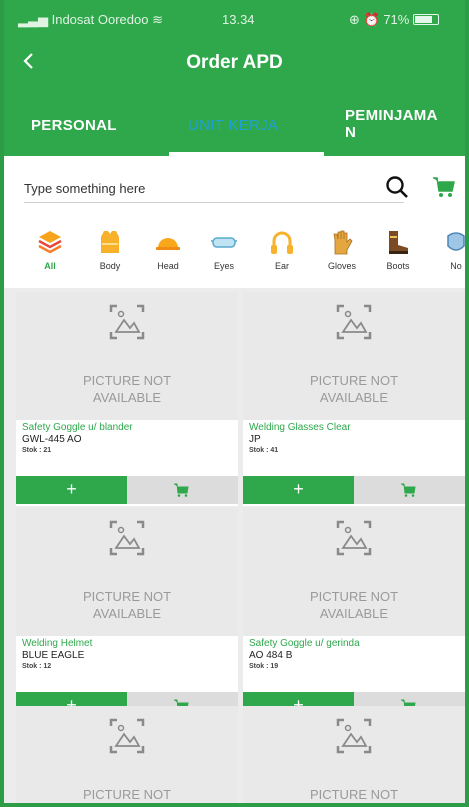  I want to click on tab-personal-label: PERSONAL, so click(74, 125).